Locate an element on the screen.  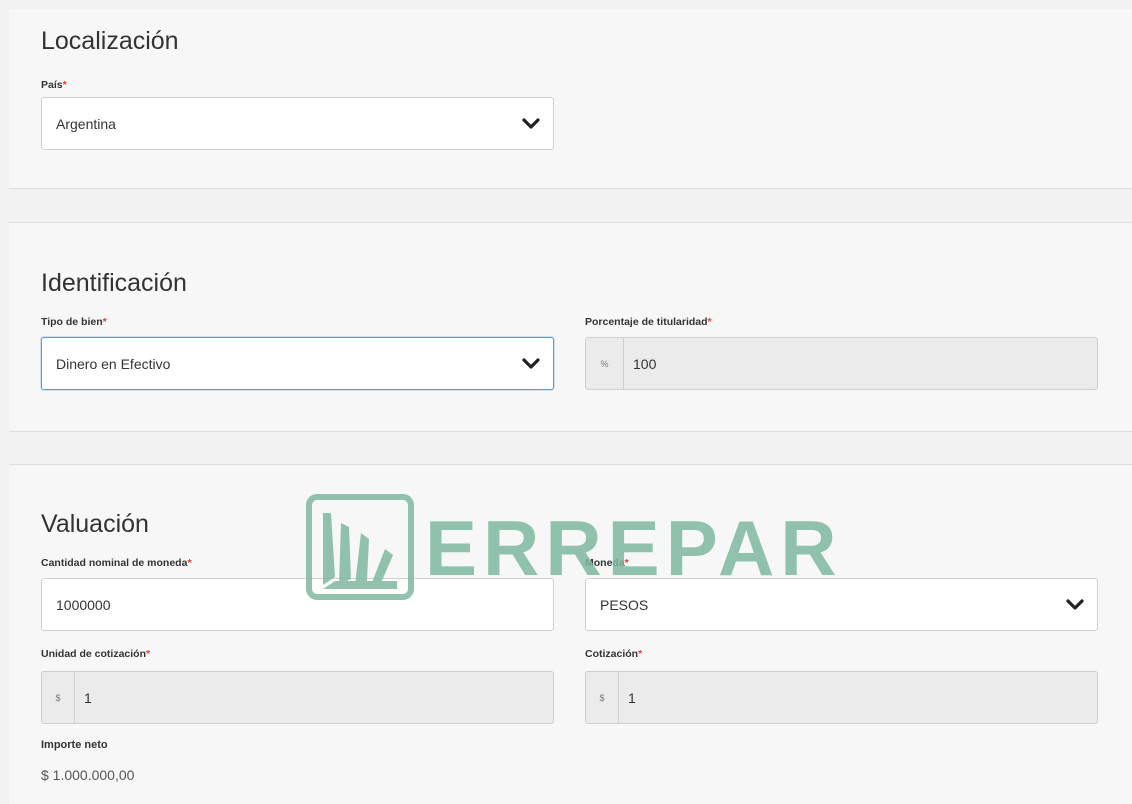
pais-label: País* is located at coordinates (54, 85).